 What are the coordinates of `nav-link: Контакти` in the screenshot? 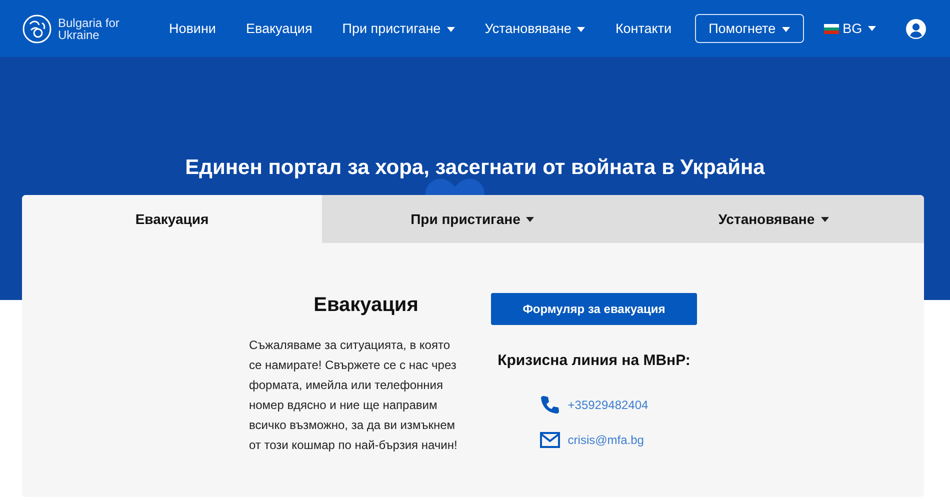 It's located at (643, 28).